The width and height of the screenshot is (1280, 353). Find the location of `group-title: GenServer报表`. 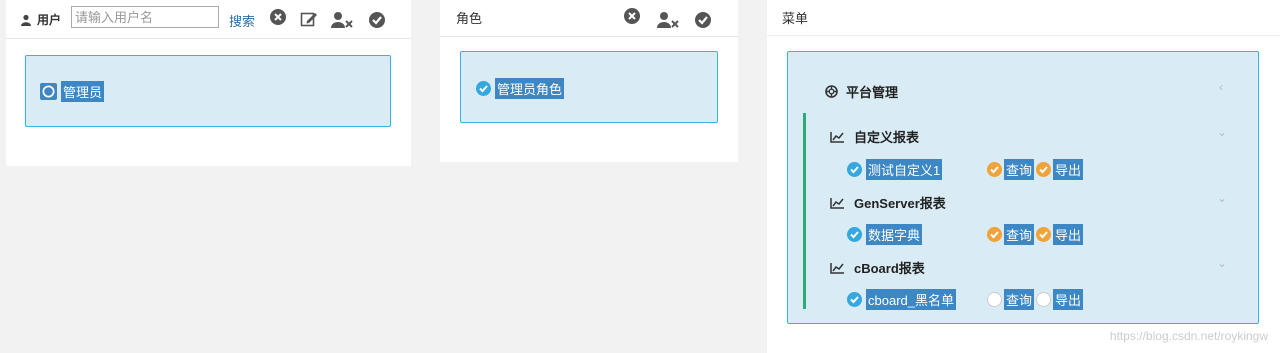

group-title: GenServer报表 is located at coordinates (900, 203).